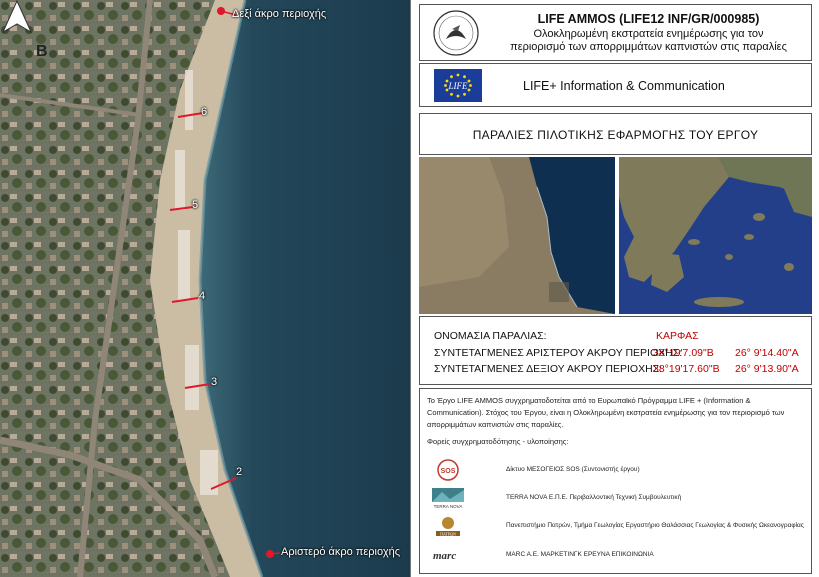 The height and width of the screenshot is (577, 819). Describe the element at coordinates (204, 112) in the screenshot. I see `marker-label: 6` at that location.